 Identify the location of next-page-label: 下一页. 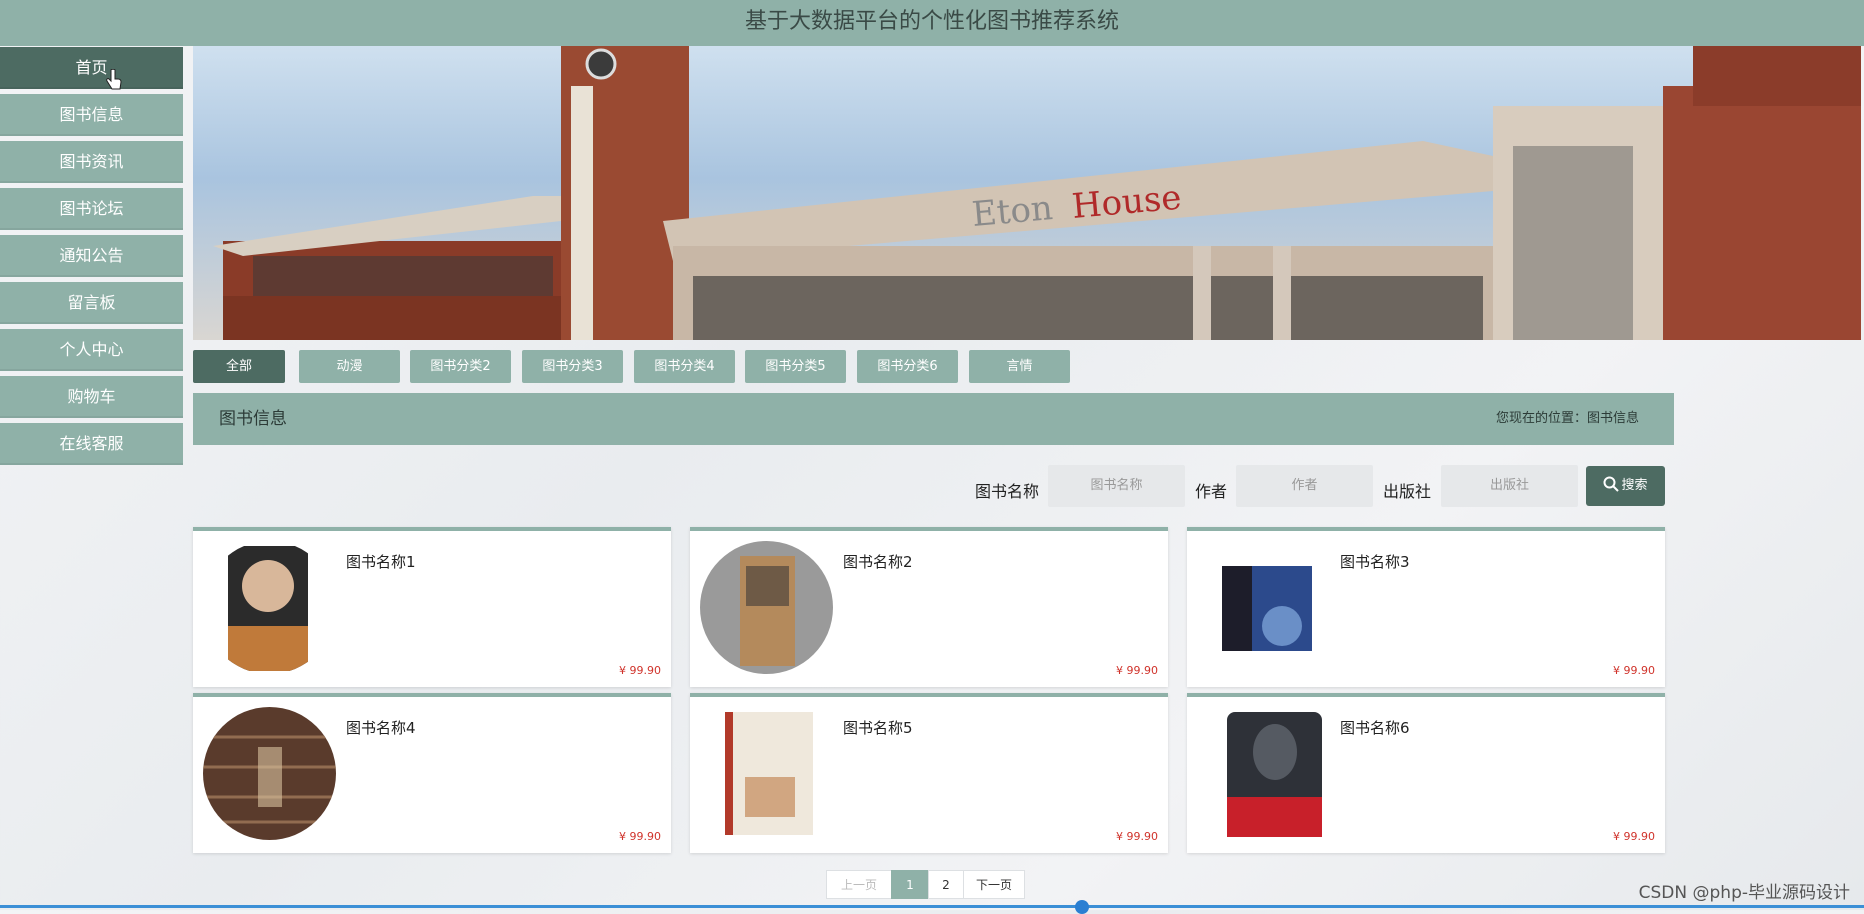
(993, 885).